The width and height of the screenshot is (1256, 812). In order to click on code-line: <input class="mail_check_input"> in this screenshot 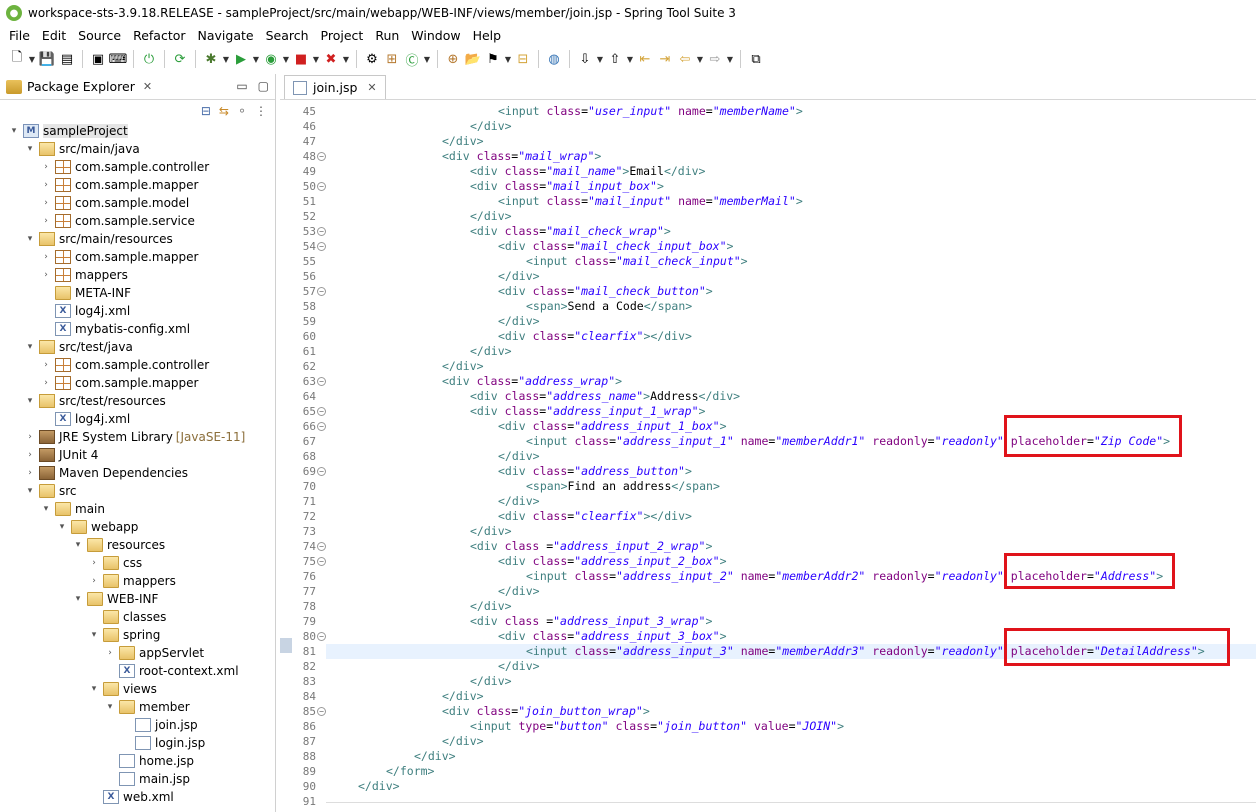, I will do `click(791, 261)`.